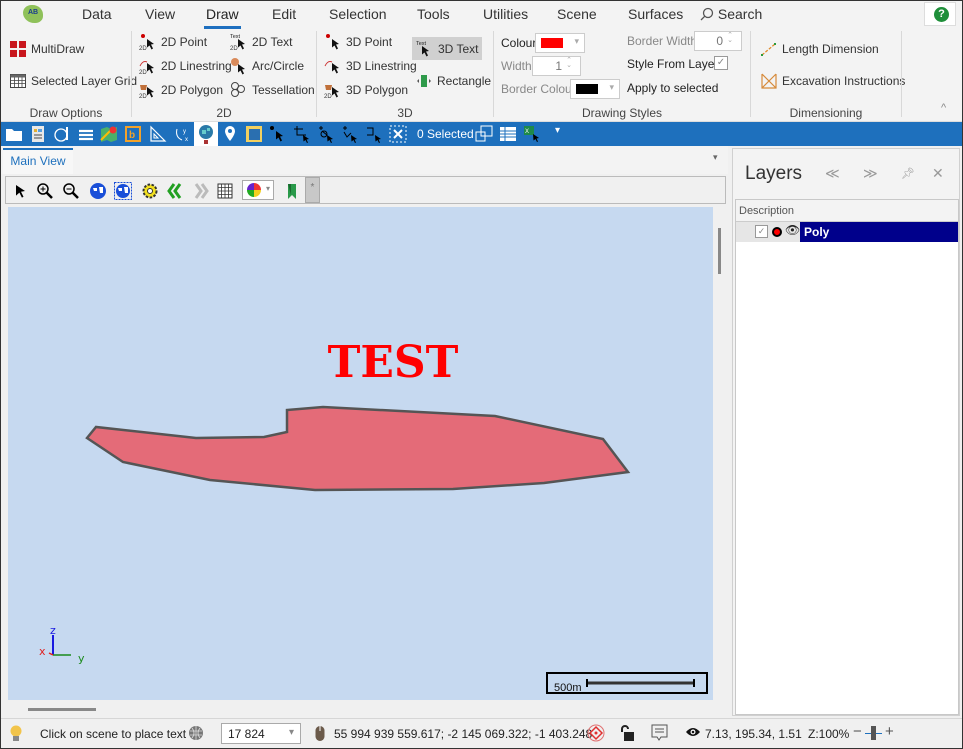 The image size is (963, 749). What do you see at coordinates (453, 81) in the screenshot?
I see `rectangle-button: Rectangle` at bounding box center [453, 81].